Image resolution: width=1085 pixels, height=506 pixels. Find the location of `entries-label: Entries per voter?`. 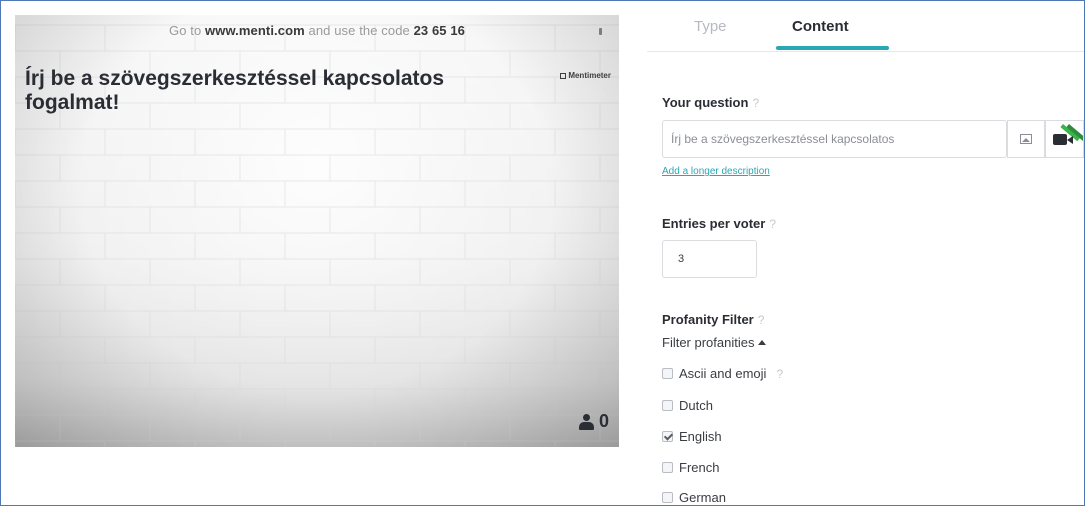

entries-label: Entries per voter? is located at coordinates (719, 223).